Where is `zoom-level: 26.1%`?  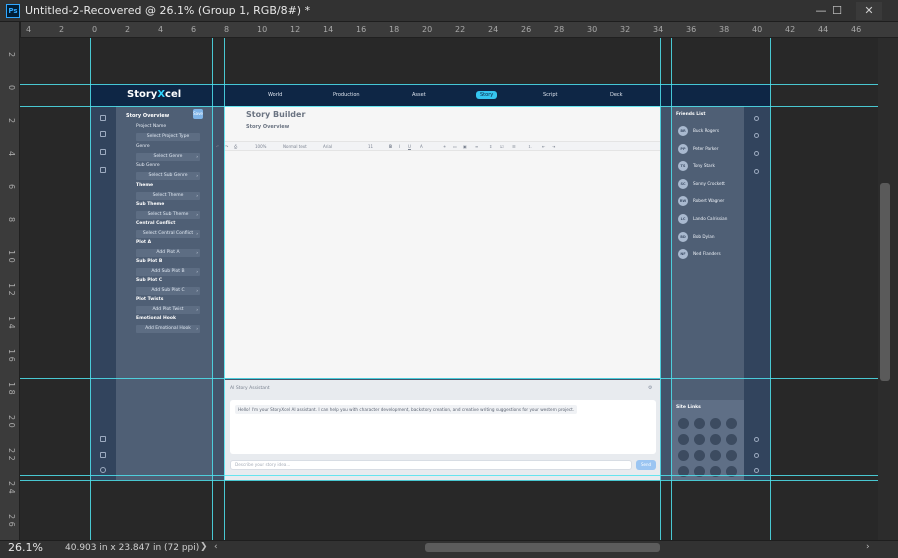
zoom-level: 26.1% is located at coordinates (25, 547).